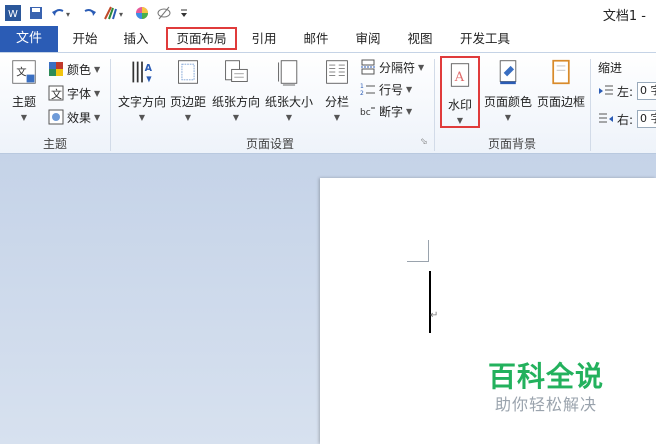  I want to click on undo-icon: ▾, so click(63, 13).